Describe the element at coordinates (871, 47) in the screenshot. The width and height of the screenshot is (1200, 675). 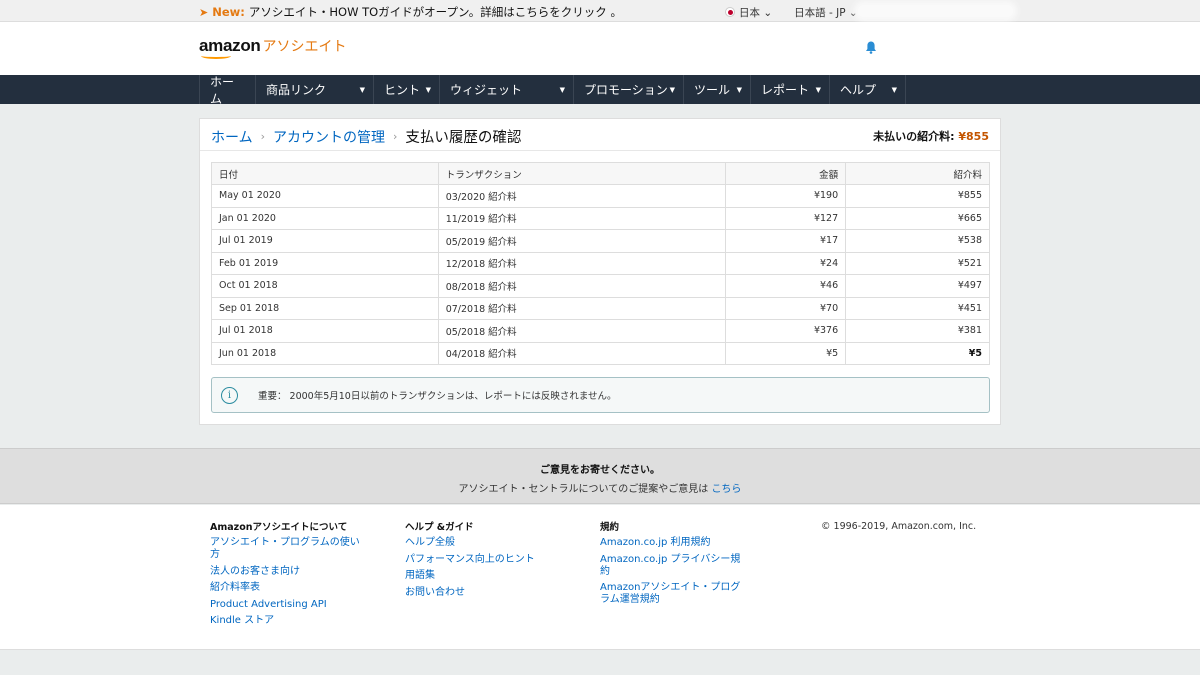
I see `notification-bell-icon` at that location.